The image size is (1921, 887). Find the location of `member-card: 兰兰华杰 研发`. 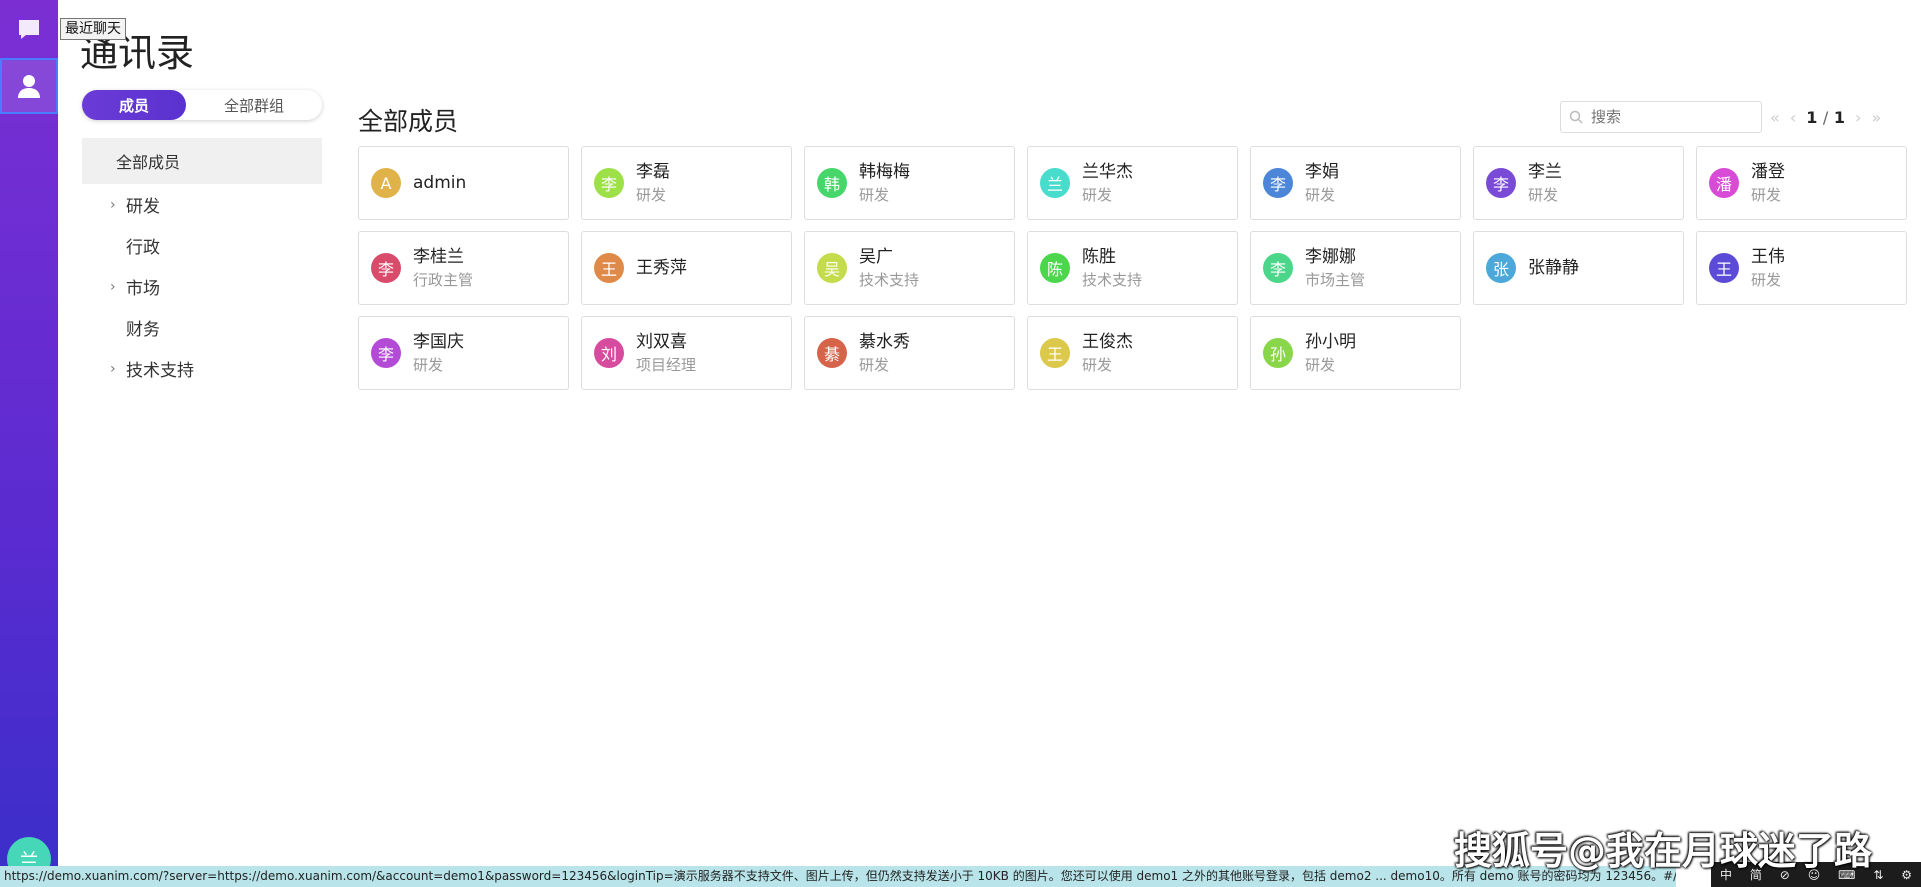

member-card: 兰兰华杰 研发 is located at coordinates (1132, 183).